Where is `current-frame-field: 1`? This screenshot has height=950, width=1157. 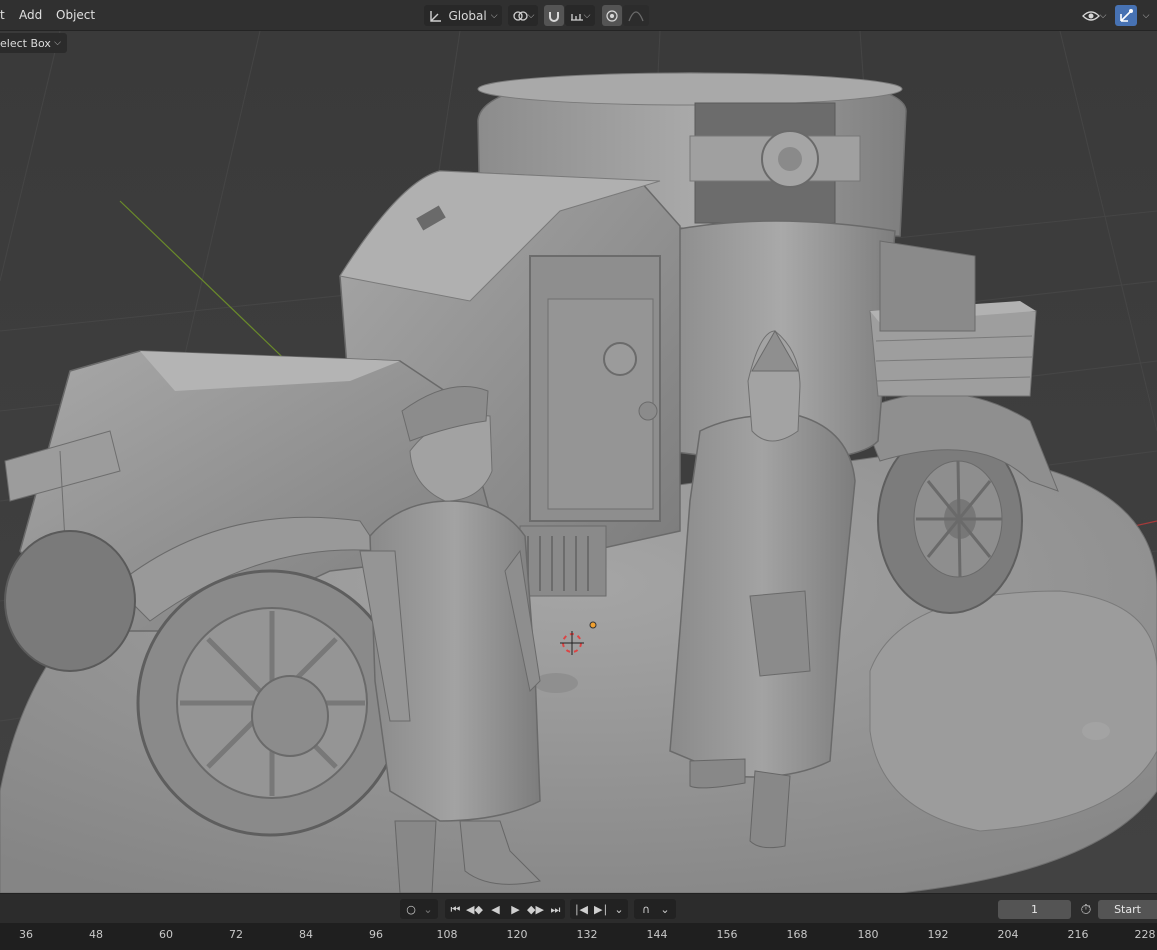 current-frame-field: 1 is located at coordinates (1034, 909).